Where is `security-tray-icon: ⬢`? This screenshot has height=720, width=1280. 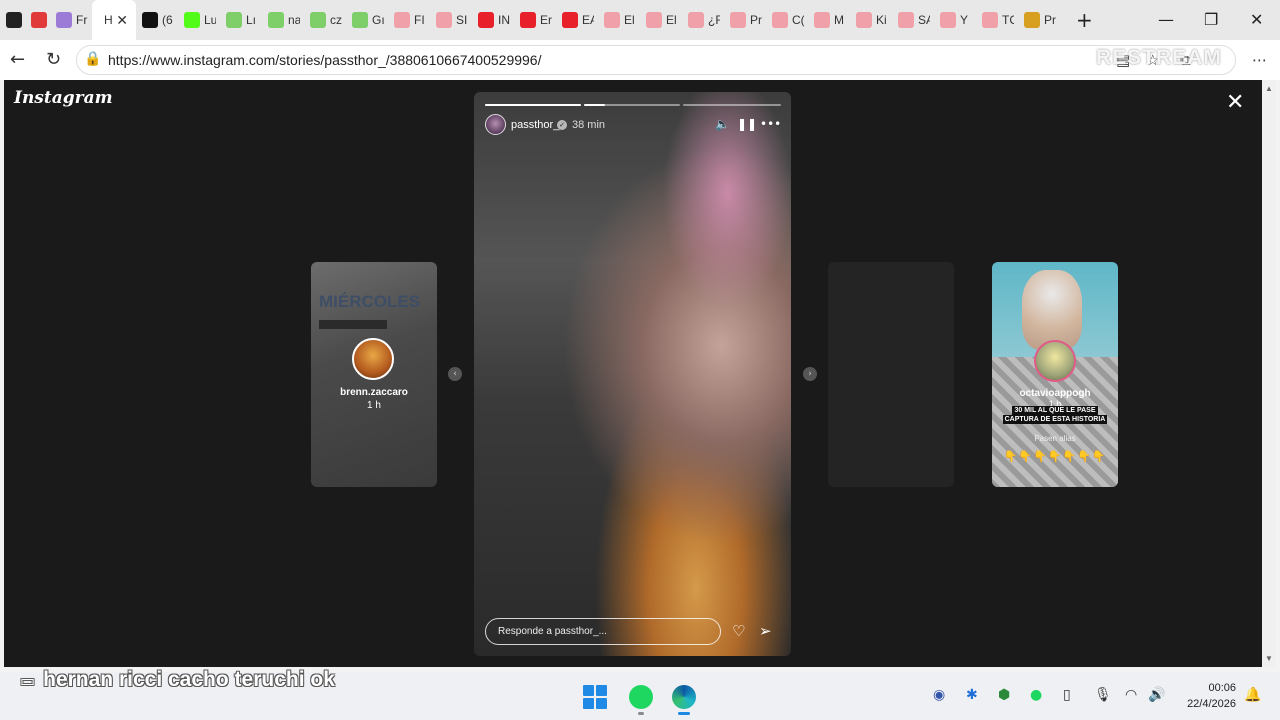 security-tray-icon: ⬢ is located at coordinates (1004, 695).